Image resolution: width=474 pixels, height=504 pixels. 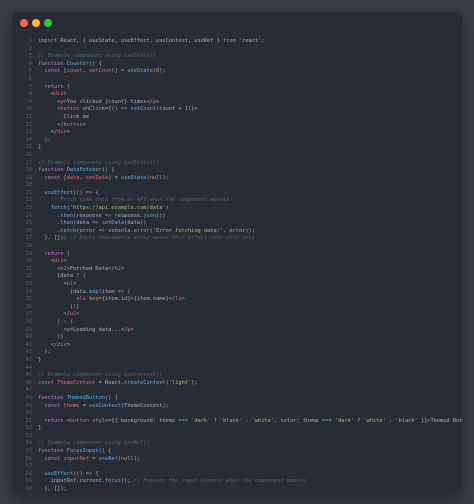 I want to click on line-number: 34, so click(x=28, y=291).